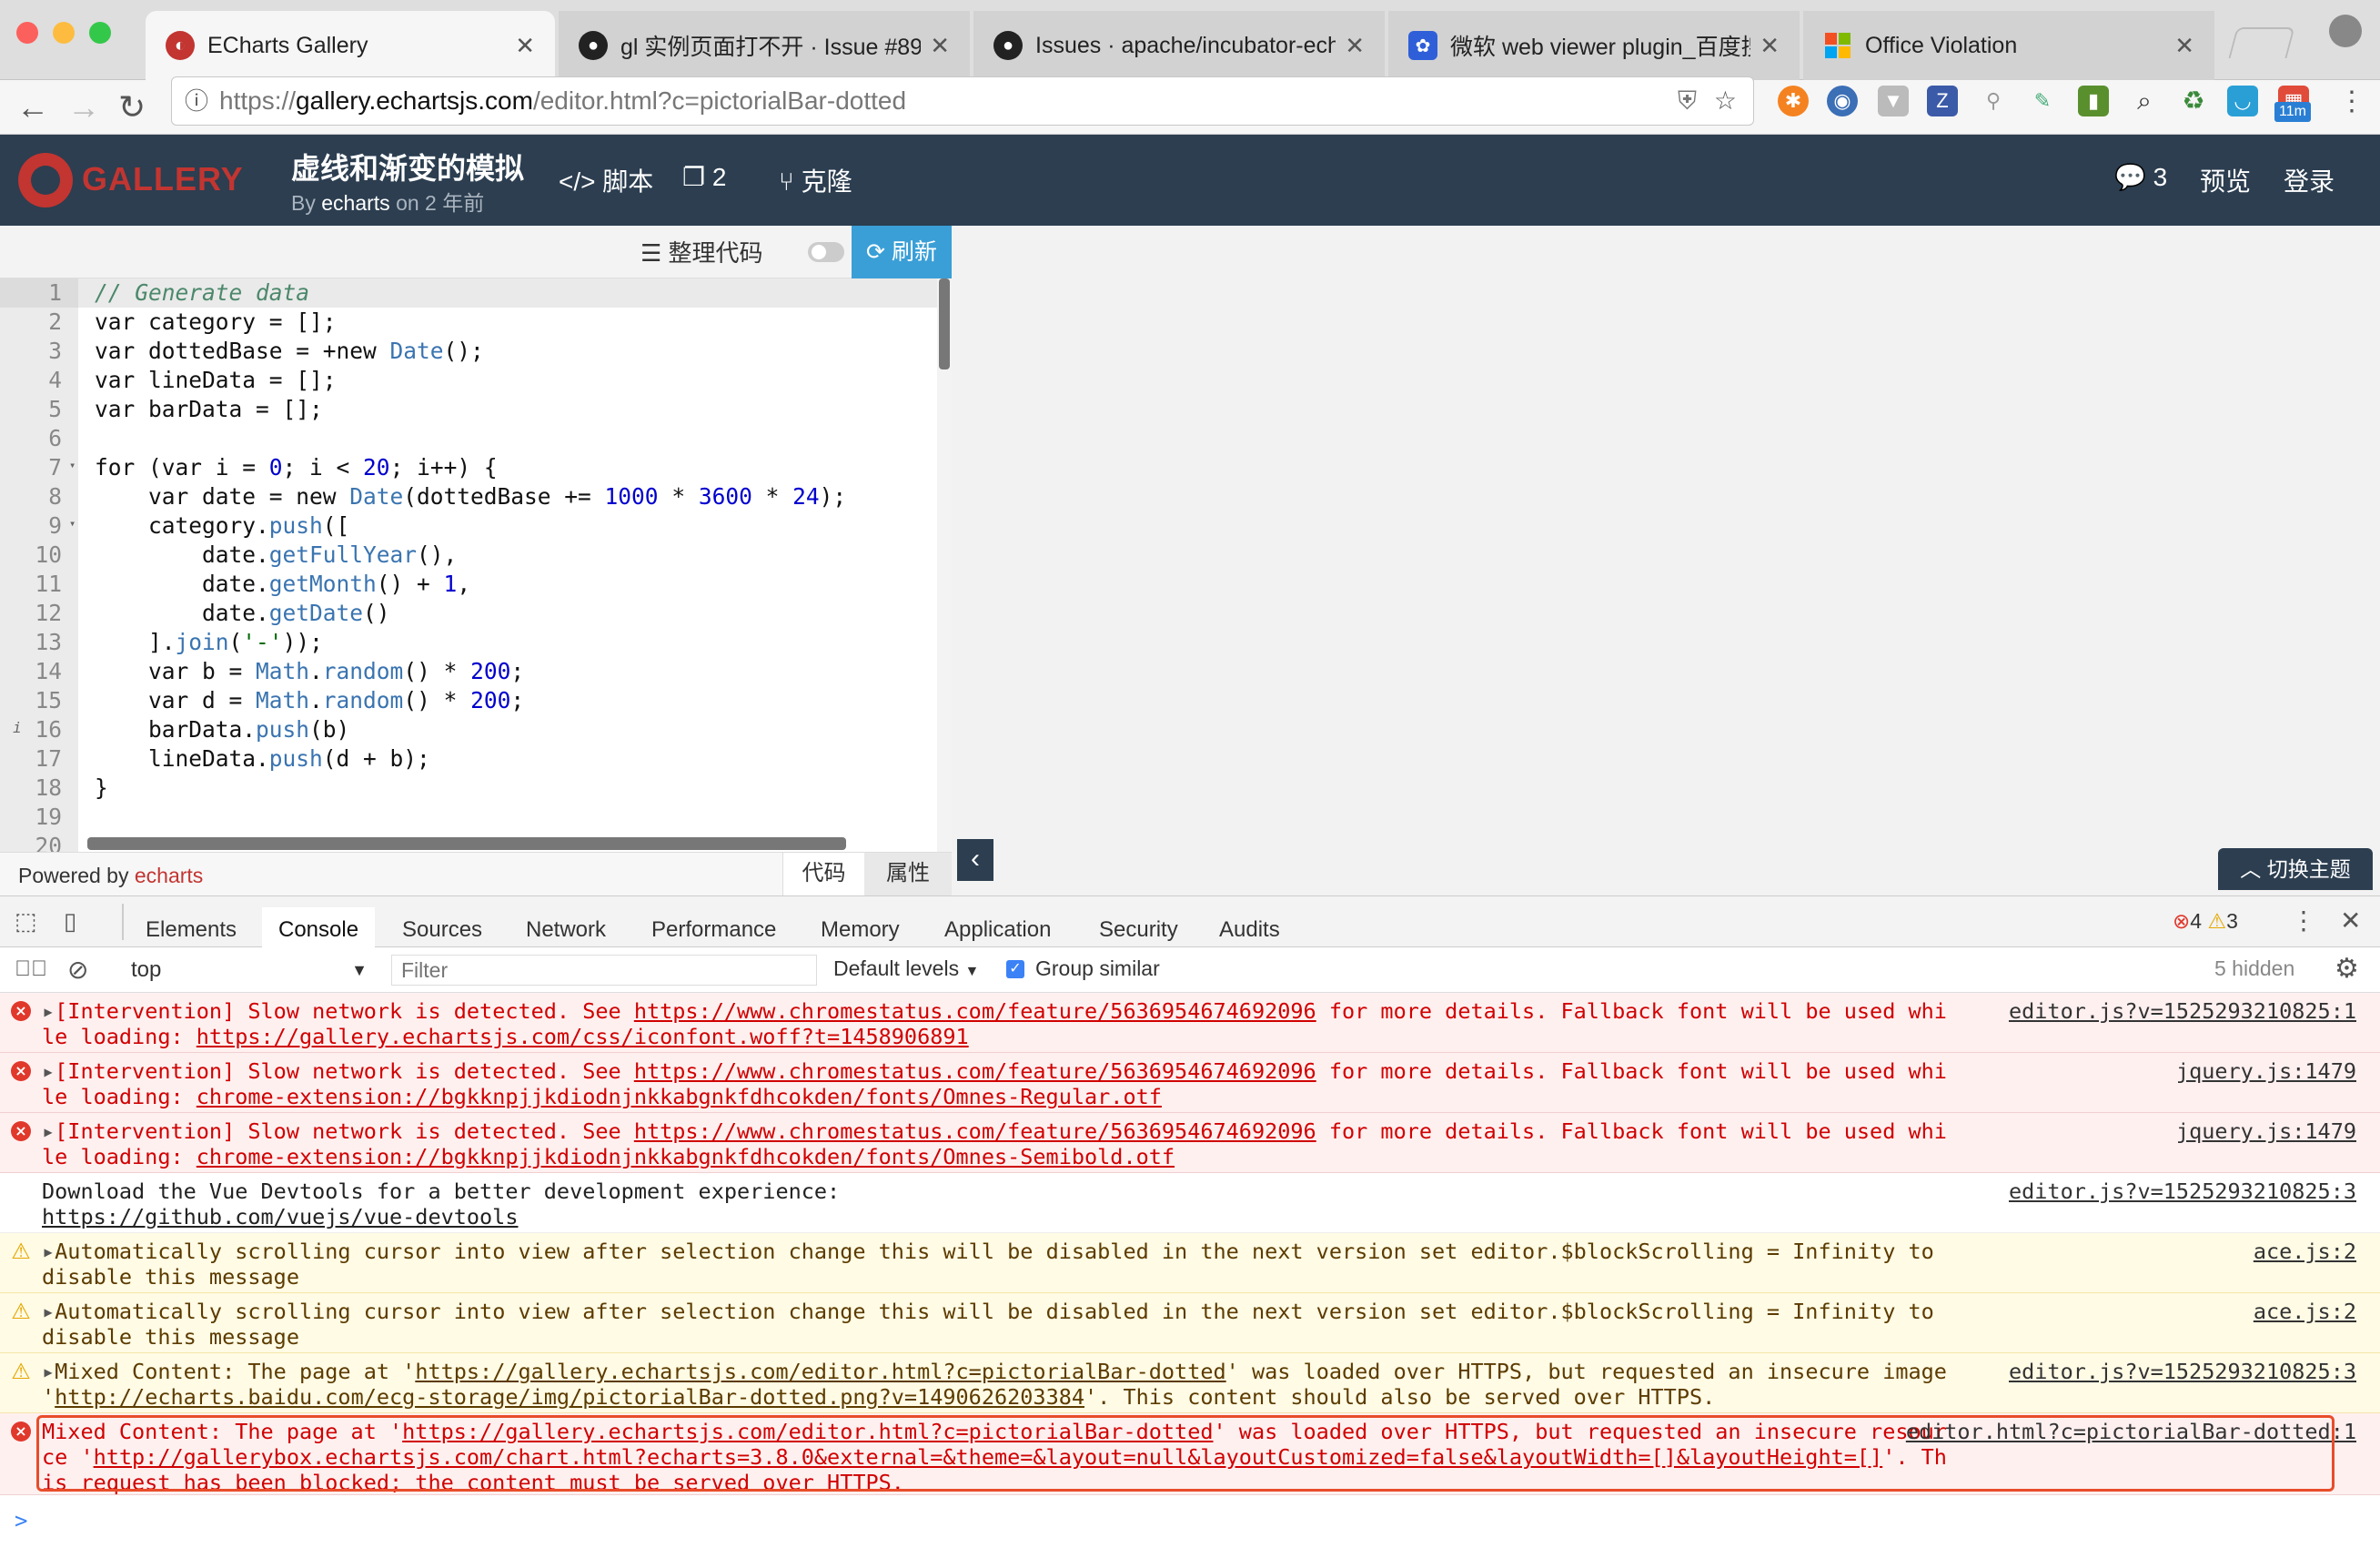  Describe the element at coordinates (1943, 101) in the screenshot. I see `extension-z-icon: Z` at that location.